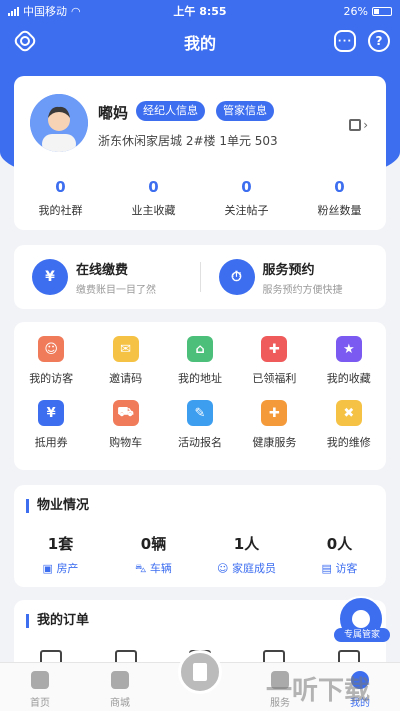  I want to click on mall-icon, so click(120, 680).